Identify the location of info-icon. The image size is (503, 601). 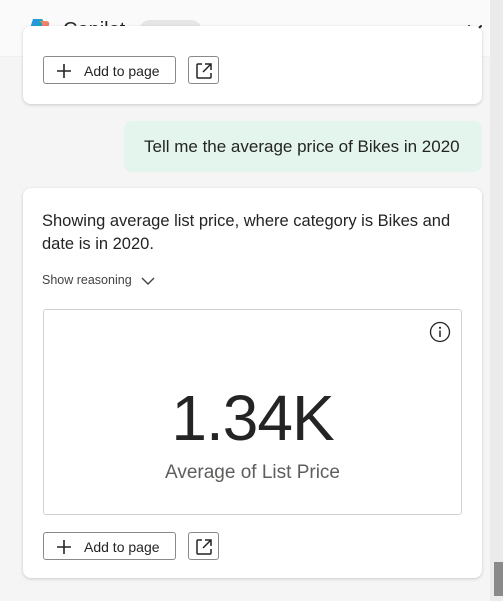
(440, 332).